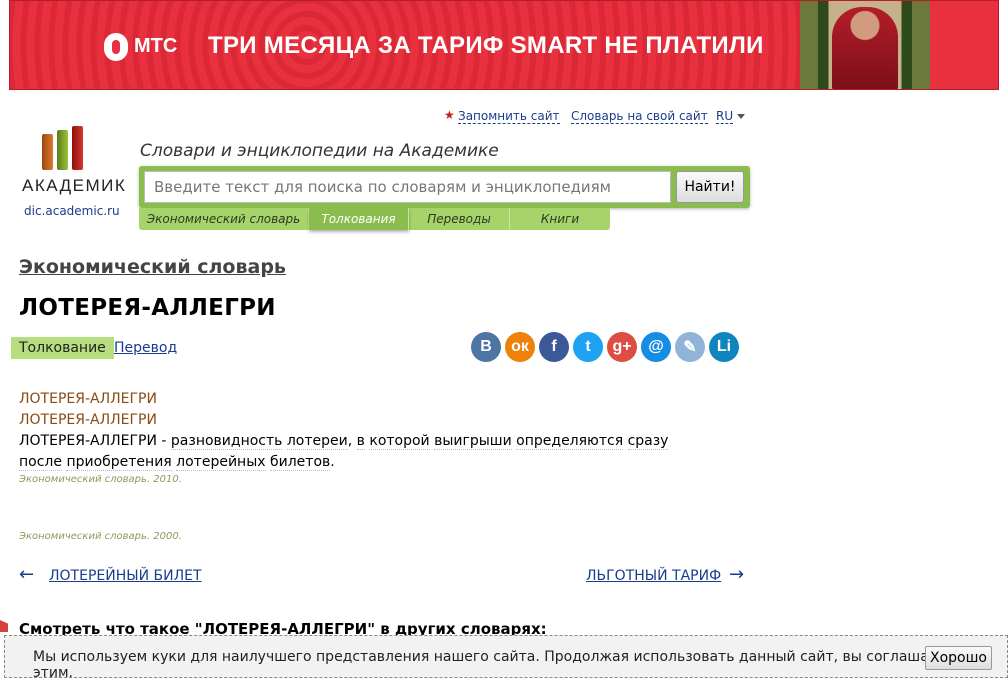 This screenshot has width=1008, height=681. I want to click on twitter-icon: t, so click(588, 347).